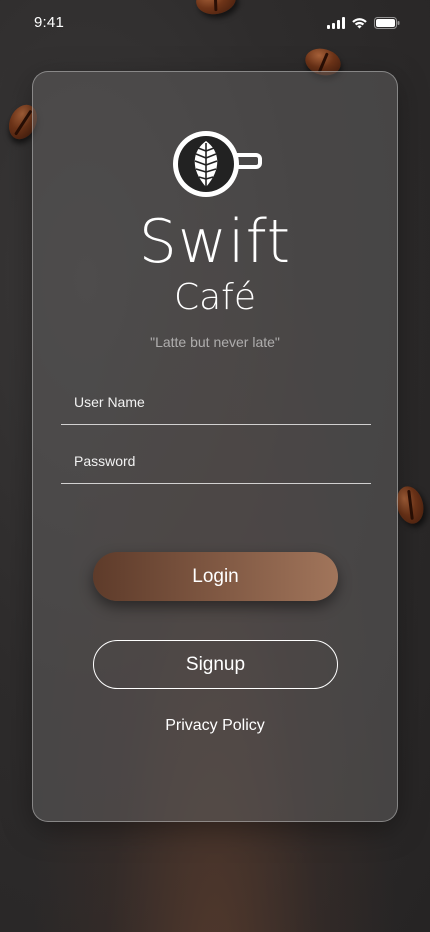 The image size is (430, 932). I want to click on password-field-wrapper, so click(216, 461).